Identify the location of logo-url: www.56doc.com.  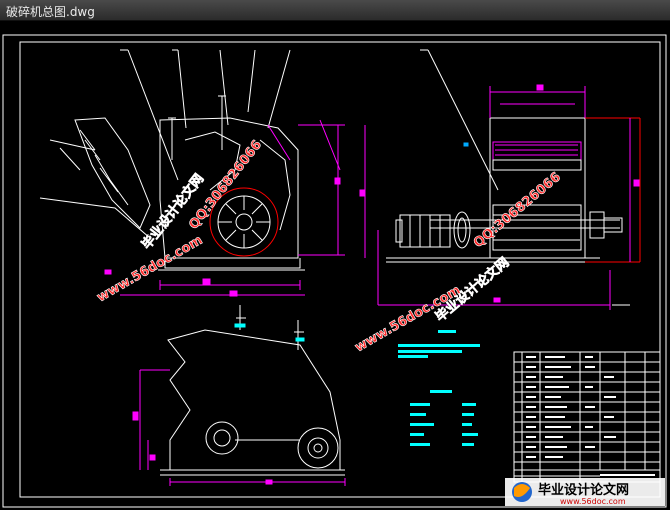
(593, 501).